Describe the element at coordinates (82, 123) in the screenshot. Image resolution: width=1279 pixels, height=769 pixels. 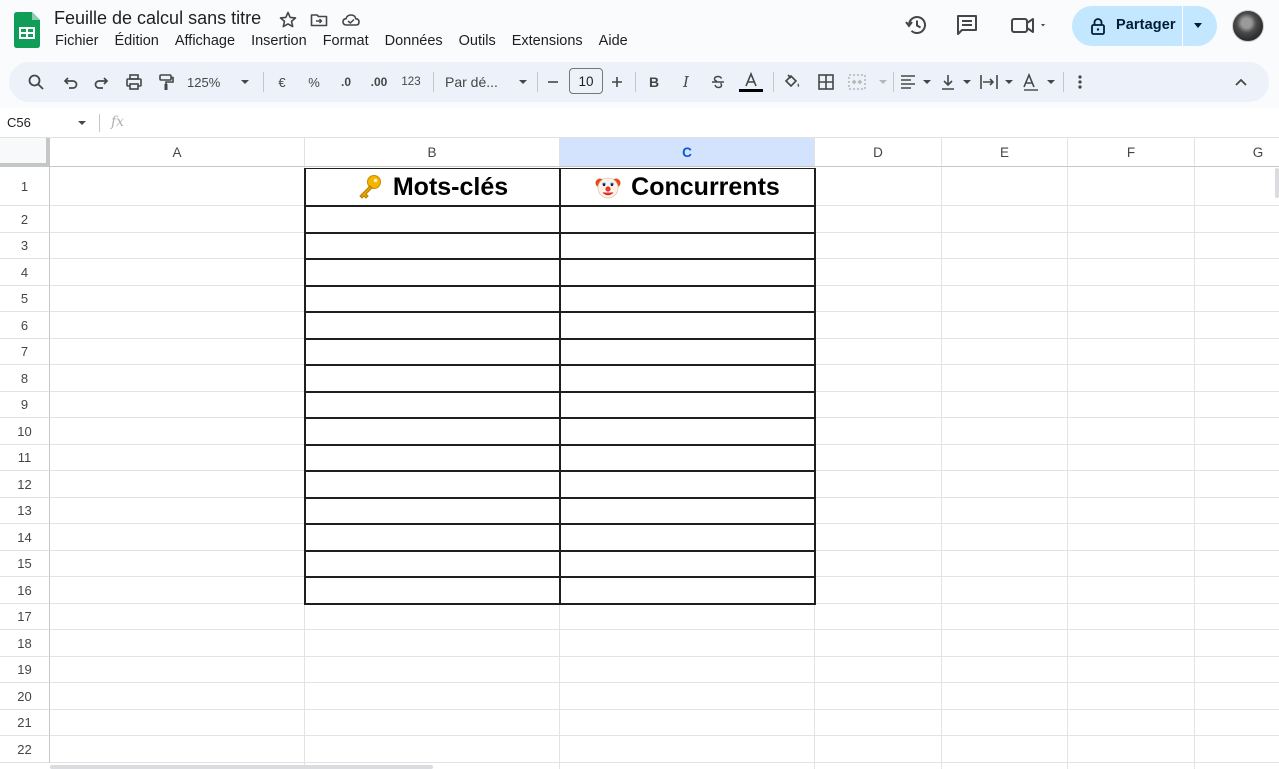
I see `name-box-caret-icon` at that location.